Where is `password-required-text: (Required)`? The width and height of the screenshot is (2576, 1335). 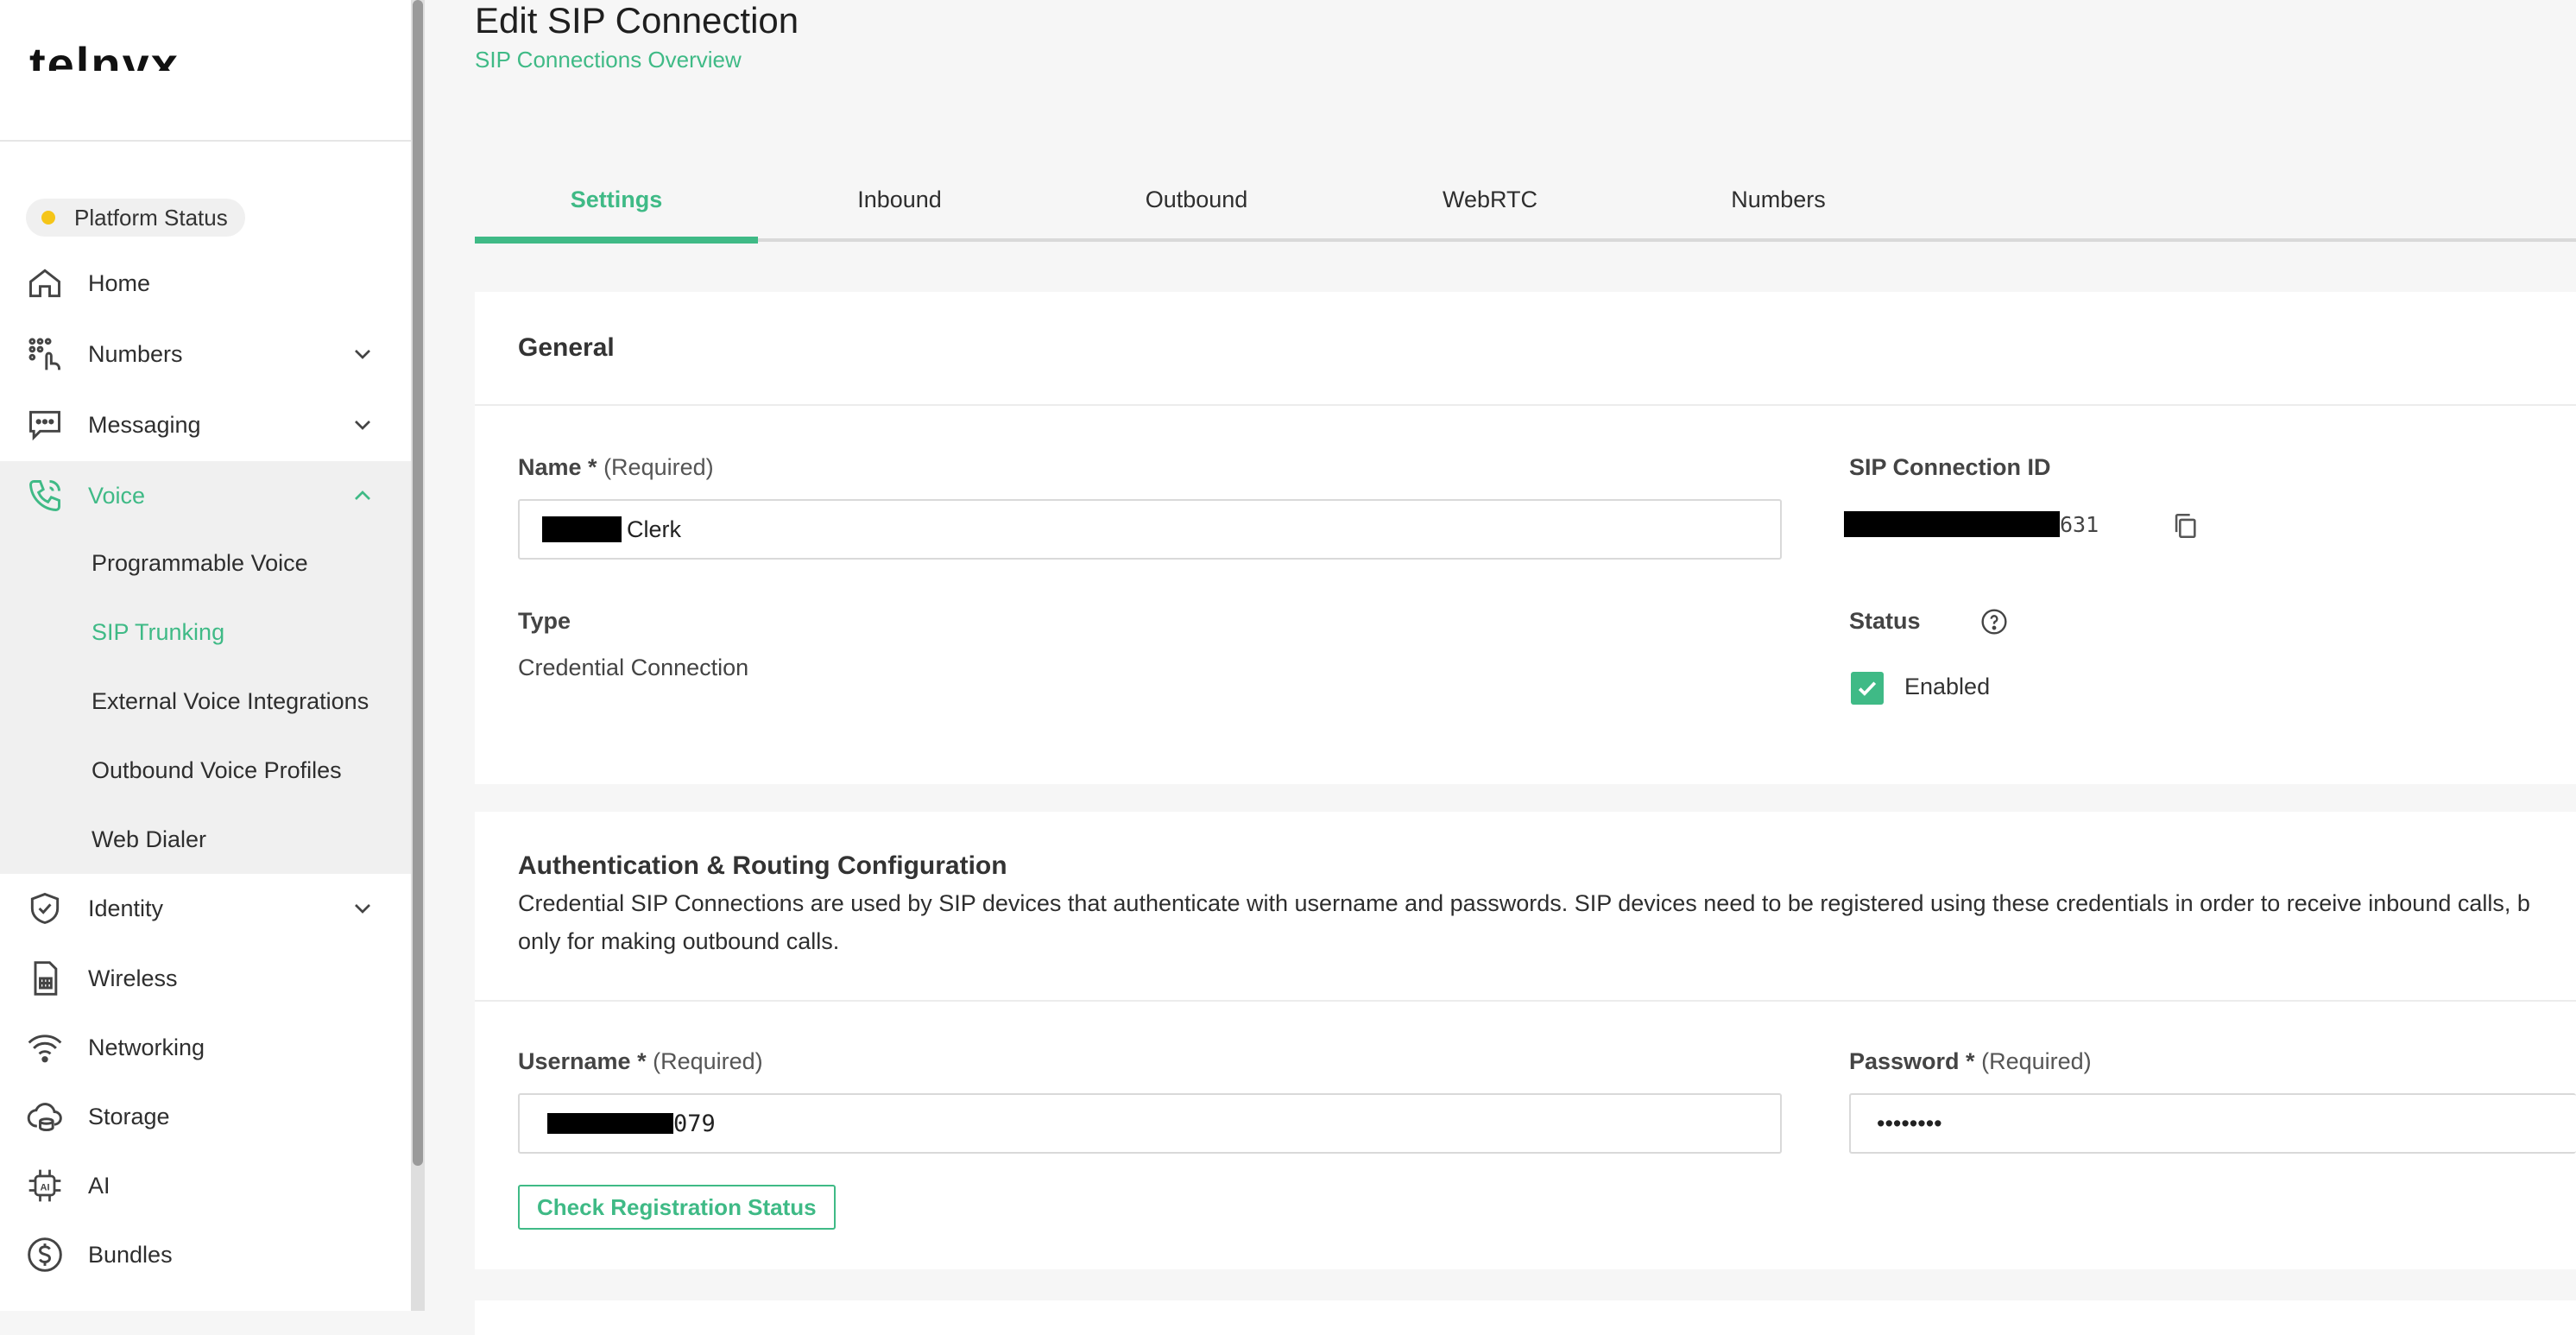 password-required-text: (Required) is located at coordinates (2036, 1061).